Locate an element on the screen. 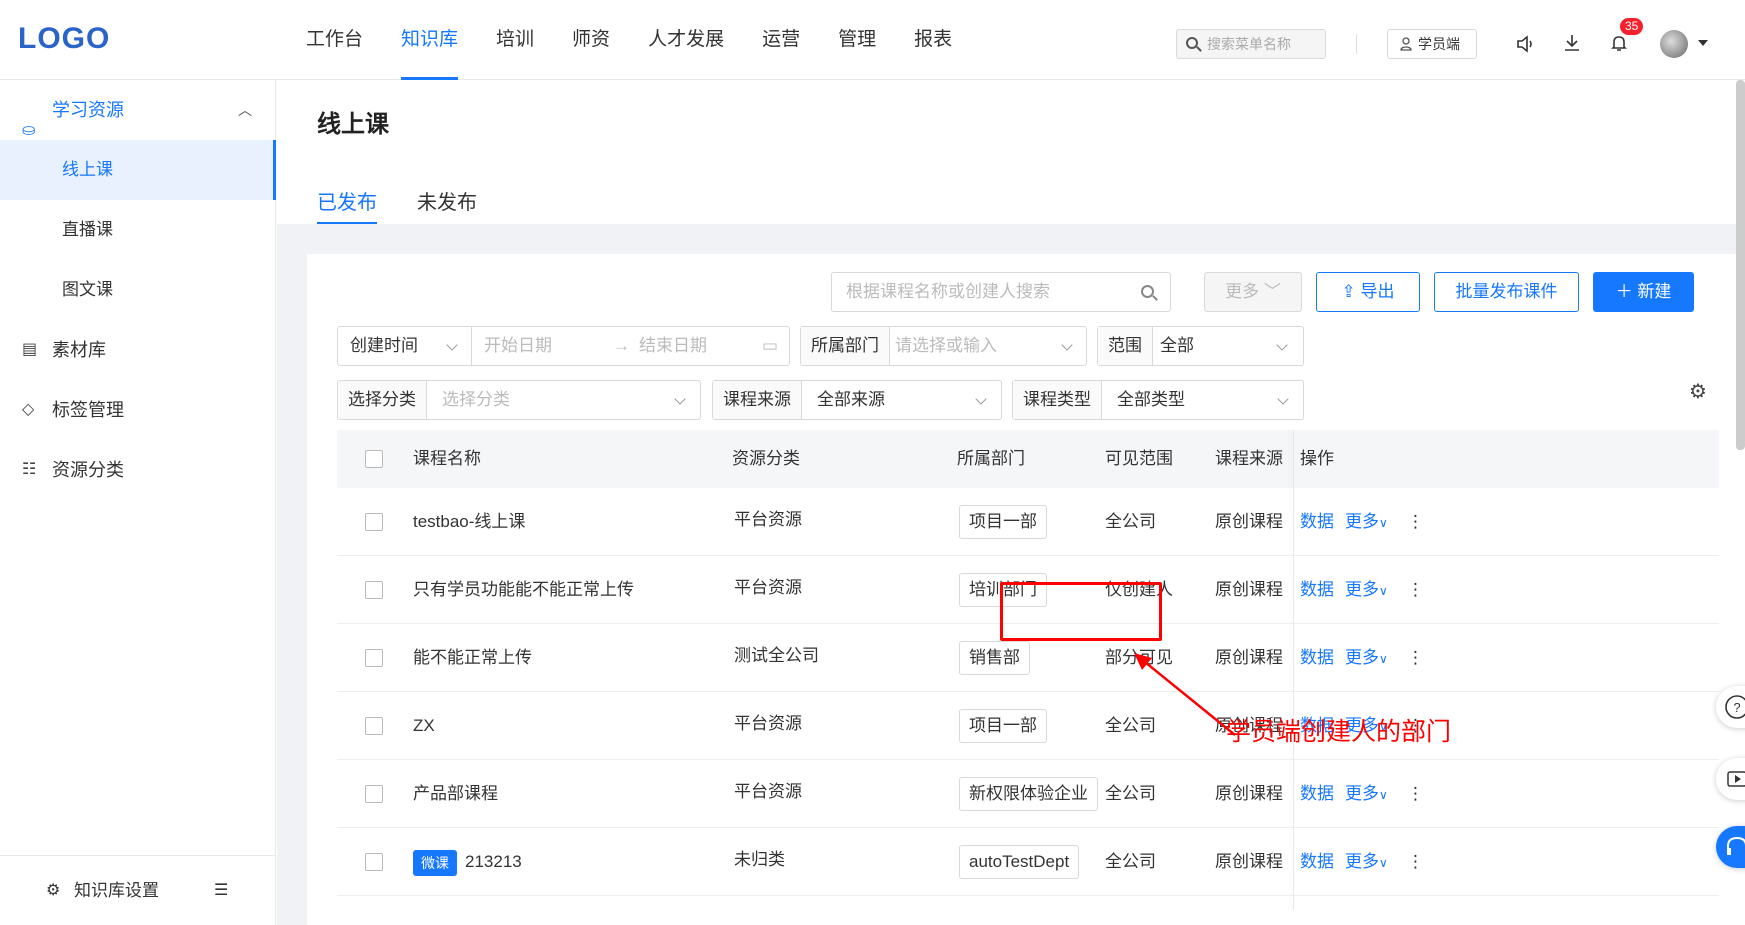  export-button: ⇪ 导出 is located at coordinates (1368, 292).